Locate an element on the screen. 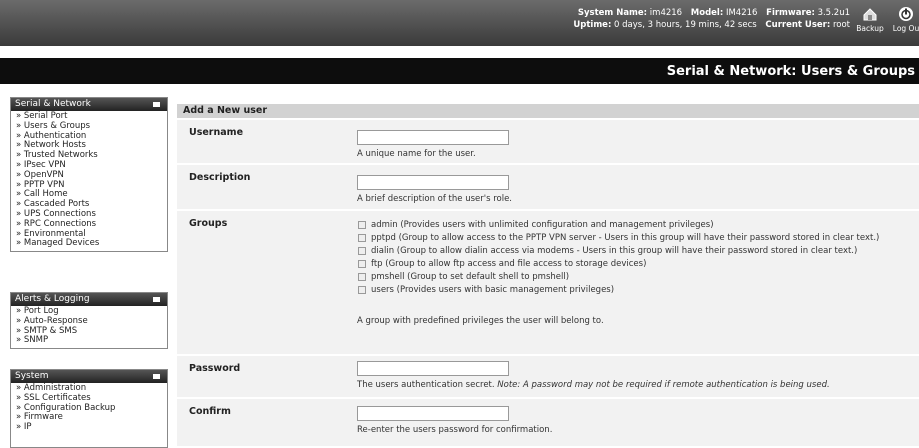 Image resolution: width=919 pixels, height=448 pixels. sidebar-item-snmp: SNMP is located at coordinates (91, 341).